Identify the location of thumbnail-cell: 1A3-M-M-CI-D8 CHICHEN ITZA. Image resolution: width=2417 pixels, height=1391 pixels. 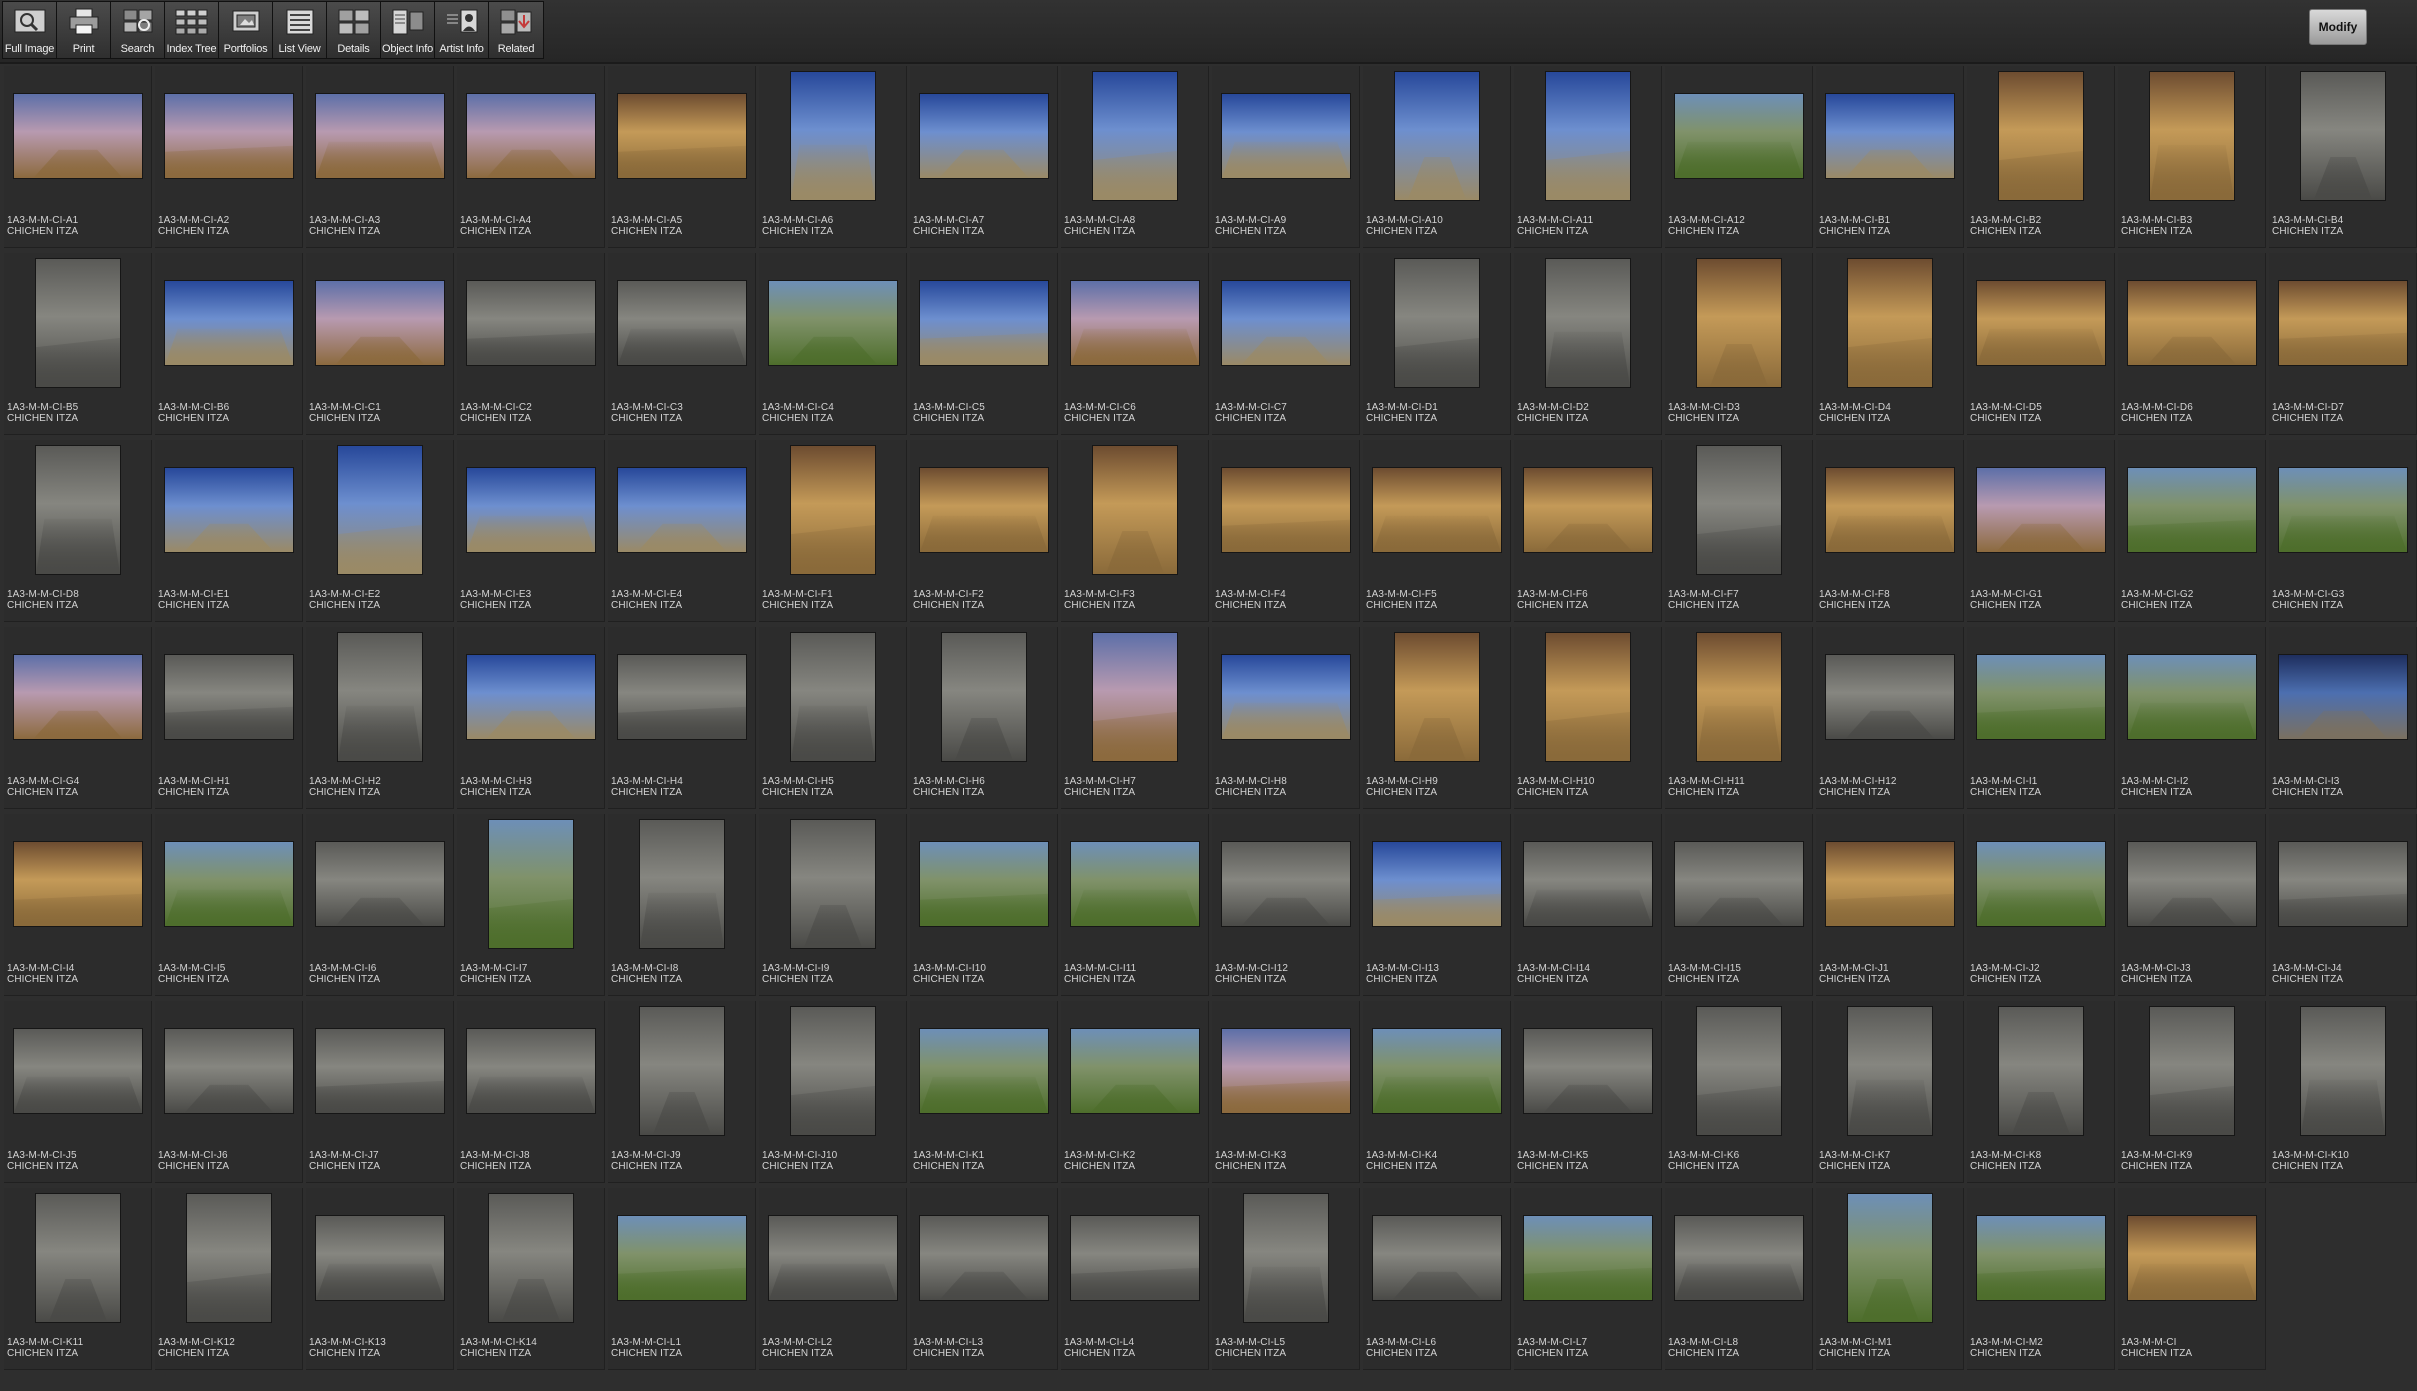
(78, 531).